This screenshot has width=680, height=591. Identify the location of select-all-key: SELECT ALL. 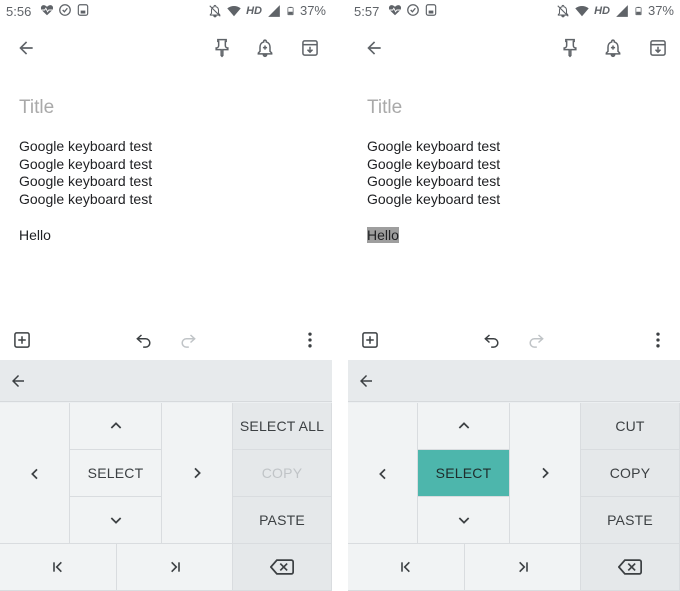
(282, 426).